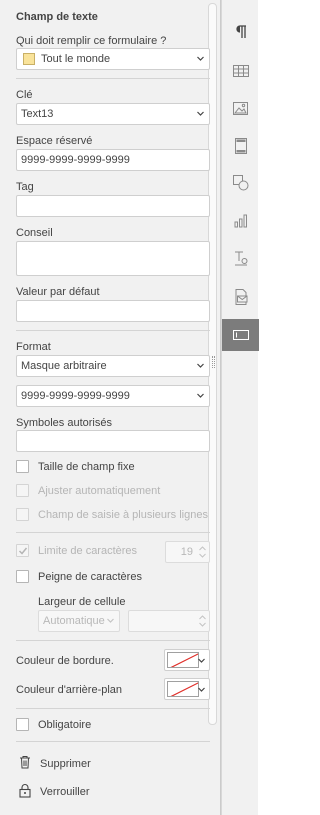  Describe the element at coordinates (54, 141) in the screenshot. I see `placeholder-label: Espace réservé` at that location.